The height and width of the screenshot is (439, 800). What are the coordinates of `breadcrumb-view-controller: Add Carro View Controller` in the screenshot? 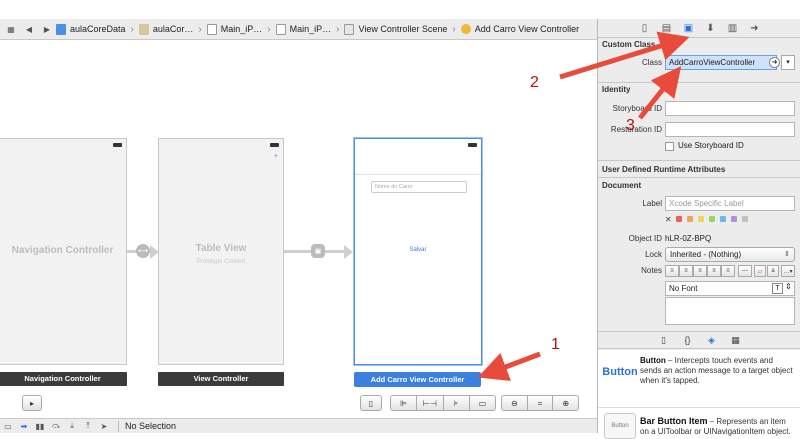 It's located at (520, 29).